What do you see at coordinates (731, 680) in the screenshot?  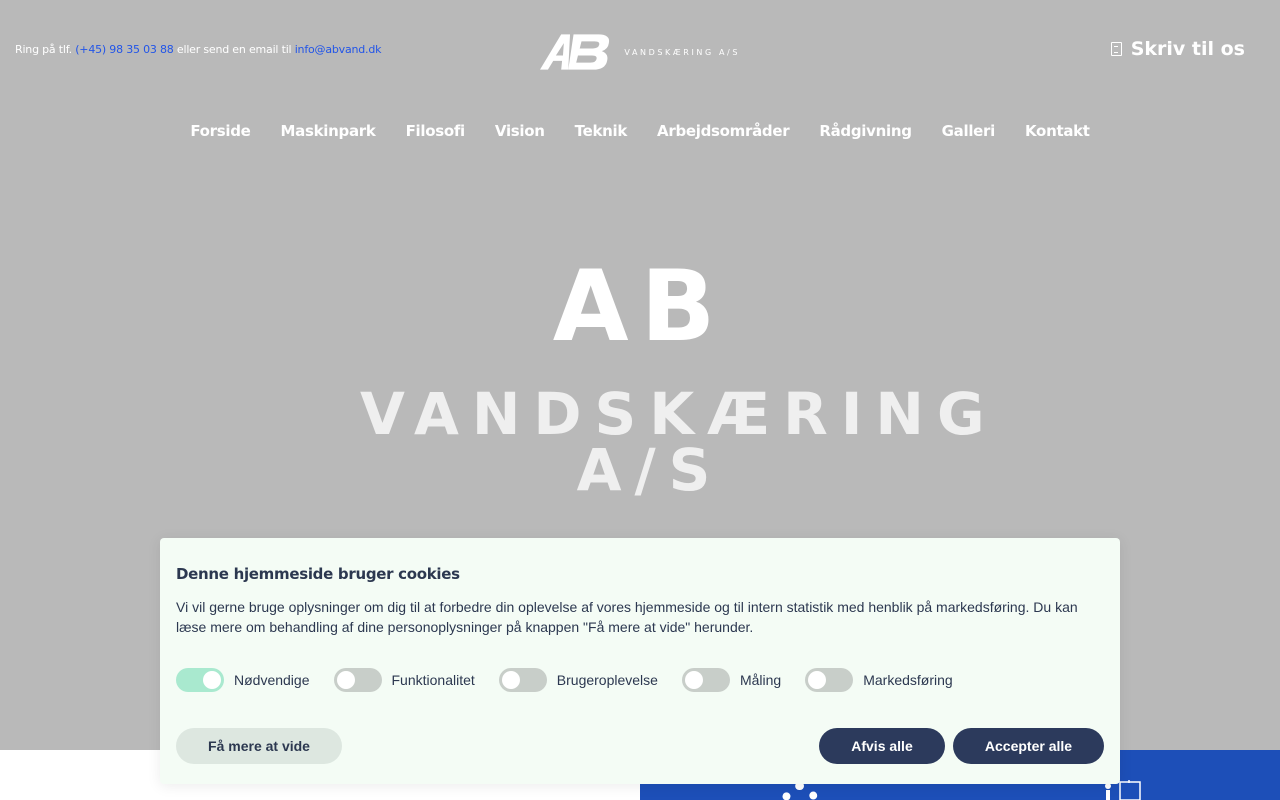 I see `toggle-measurement: Måling` at bounding box center [731, 680].